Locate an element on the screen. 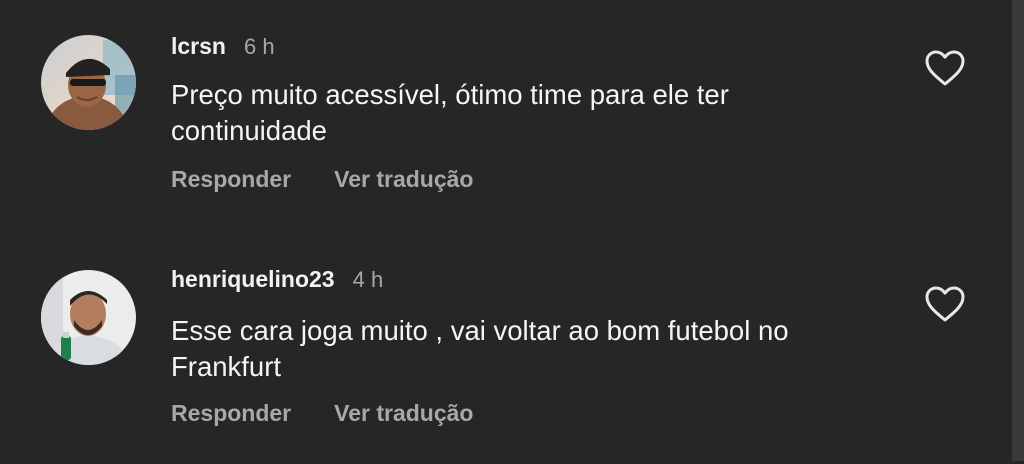 This screenshot has width=1024, height=464. timestamp: 4 h is located at coordinates (368, 279).